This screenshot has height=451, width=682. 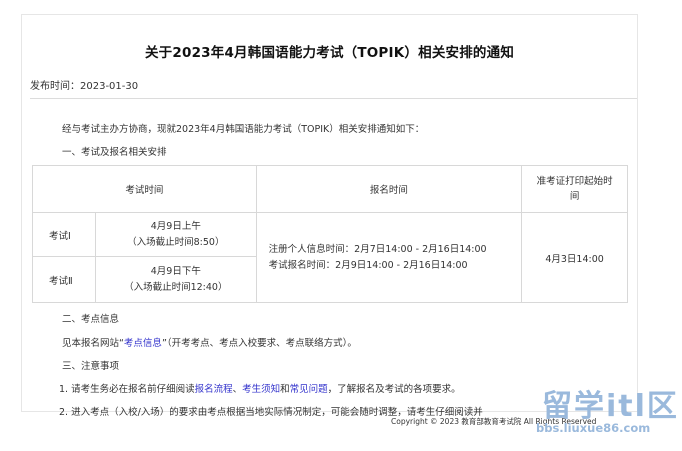 What do you see at coordinates (176, 287) in the screenshot?
I see `exam-entry-deadline: （入场截止时间12:40）` at bounding box center [176, 287].